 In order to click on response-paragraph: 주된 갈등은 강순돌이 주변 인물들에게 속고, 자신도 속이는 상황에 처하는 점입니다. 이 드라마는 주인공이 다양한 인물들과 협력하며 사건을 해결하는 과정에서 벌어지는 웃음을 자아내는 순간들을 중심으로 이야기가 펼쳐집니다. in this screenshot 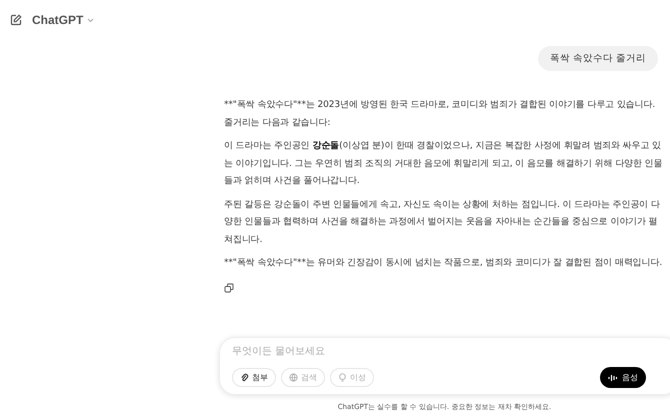, I will do `click(442, 222)`.